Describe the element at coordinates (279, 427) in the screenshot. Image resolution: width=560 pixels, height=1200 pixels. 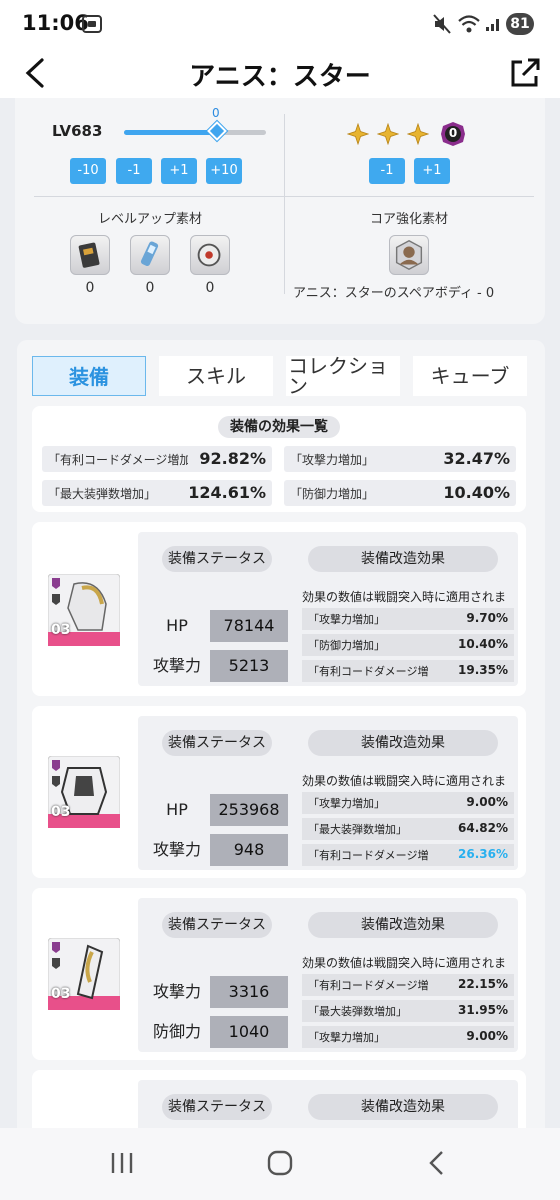
I see `summary-title: 装備の効果一覧` at that location.